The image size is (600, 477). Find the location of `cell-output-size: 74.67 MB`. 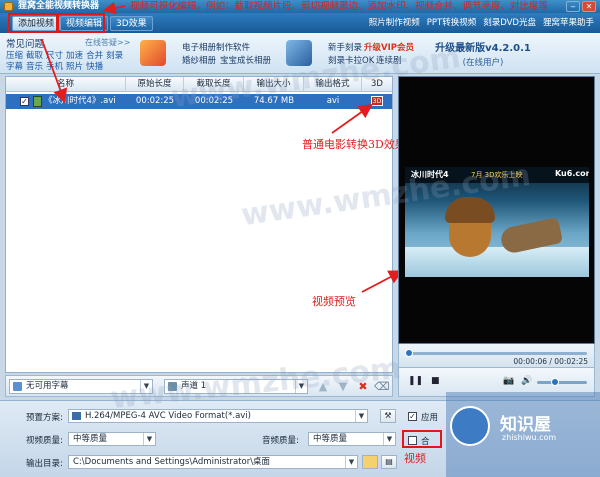

cell-output-size: 74.67 MB is located at coordinates (274, 101).